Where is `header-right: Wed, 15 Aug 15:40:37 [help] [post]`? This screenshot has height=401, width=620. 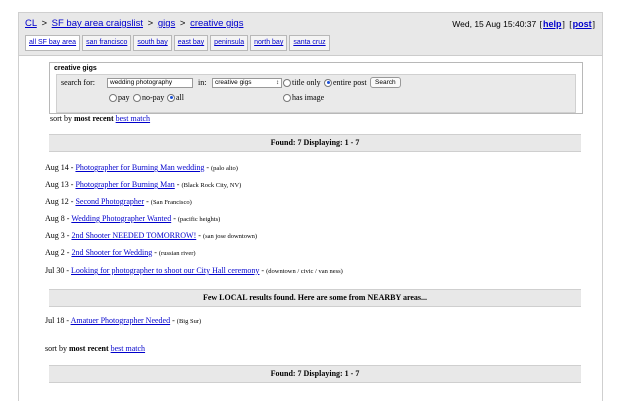
header-right: Wed, 15 Aug 15:40:37 [help] [post] is located at coordinates (523, 24).